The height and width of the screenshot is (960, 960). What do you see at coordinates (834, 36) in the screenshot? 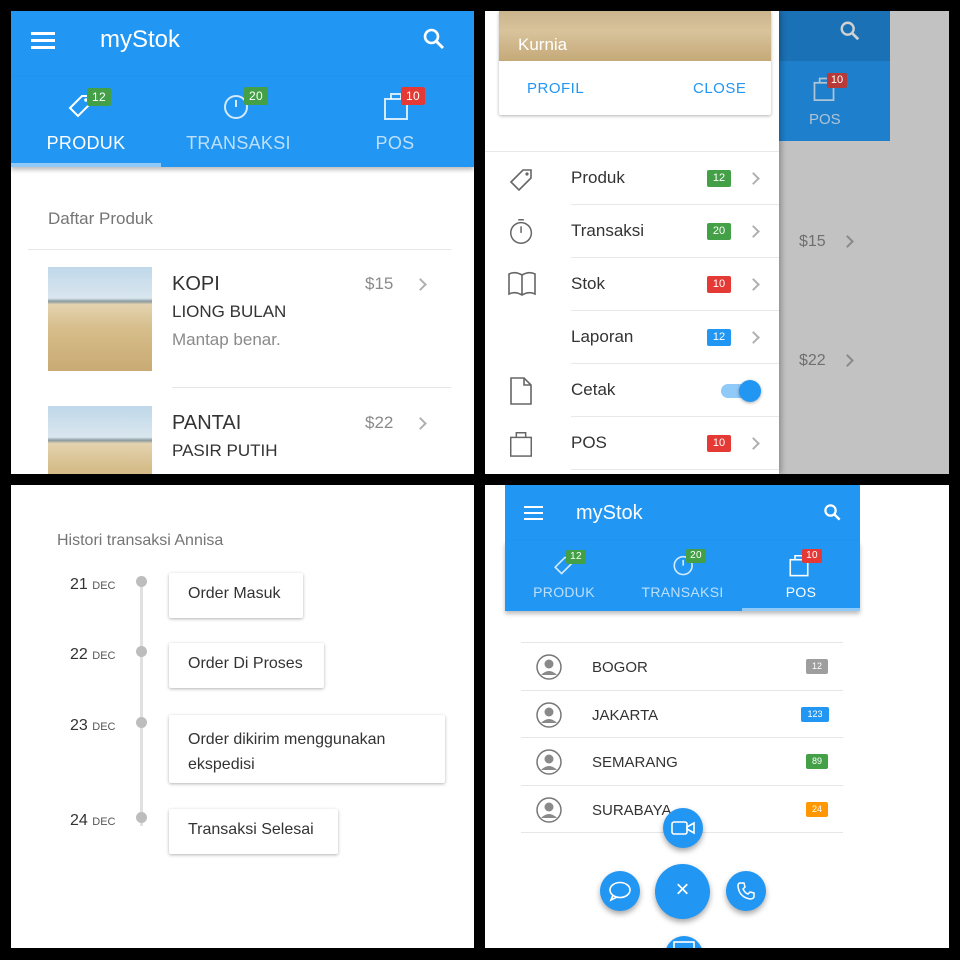
I see `dimmed-app-bar` at bounding box center [834, 36].